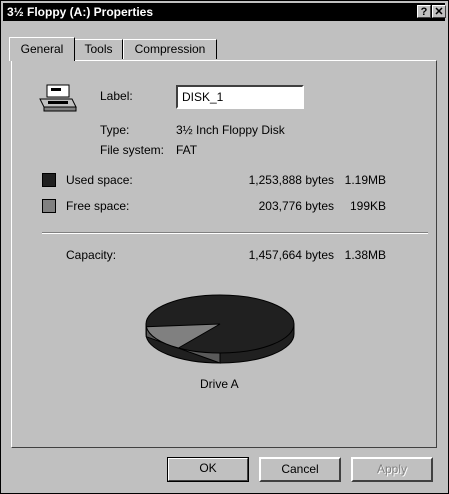  What do you see at coordinates (365, 180) in the screenshot?
I see `used-space-short: 1.19MB` at bounding box center [365, 180].